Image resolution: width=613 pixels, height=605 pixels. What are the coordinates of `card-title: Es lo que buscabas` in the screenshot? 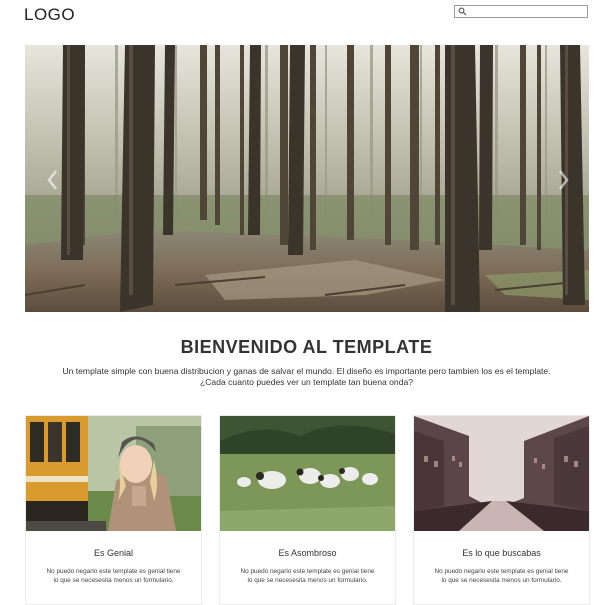 It's located at (501, 553).